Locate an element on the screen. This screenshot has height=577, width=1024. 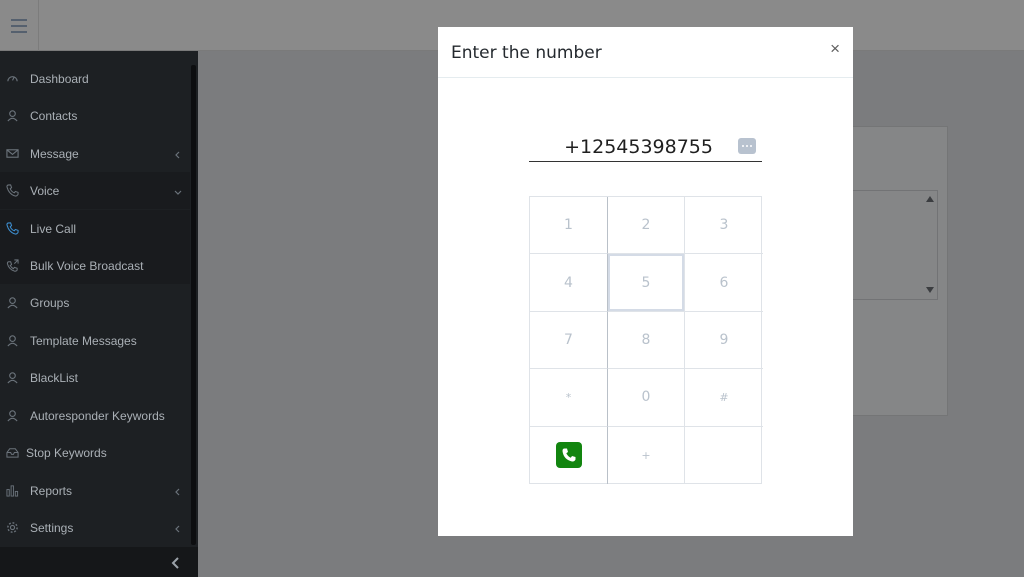
key-5: 5 is located at coordinates (646, 283).